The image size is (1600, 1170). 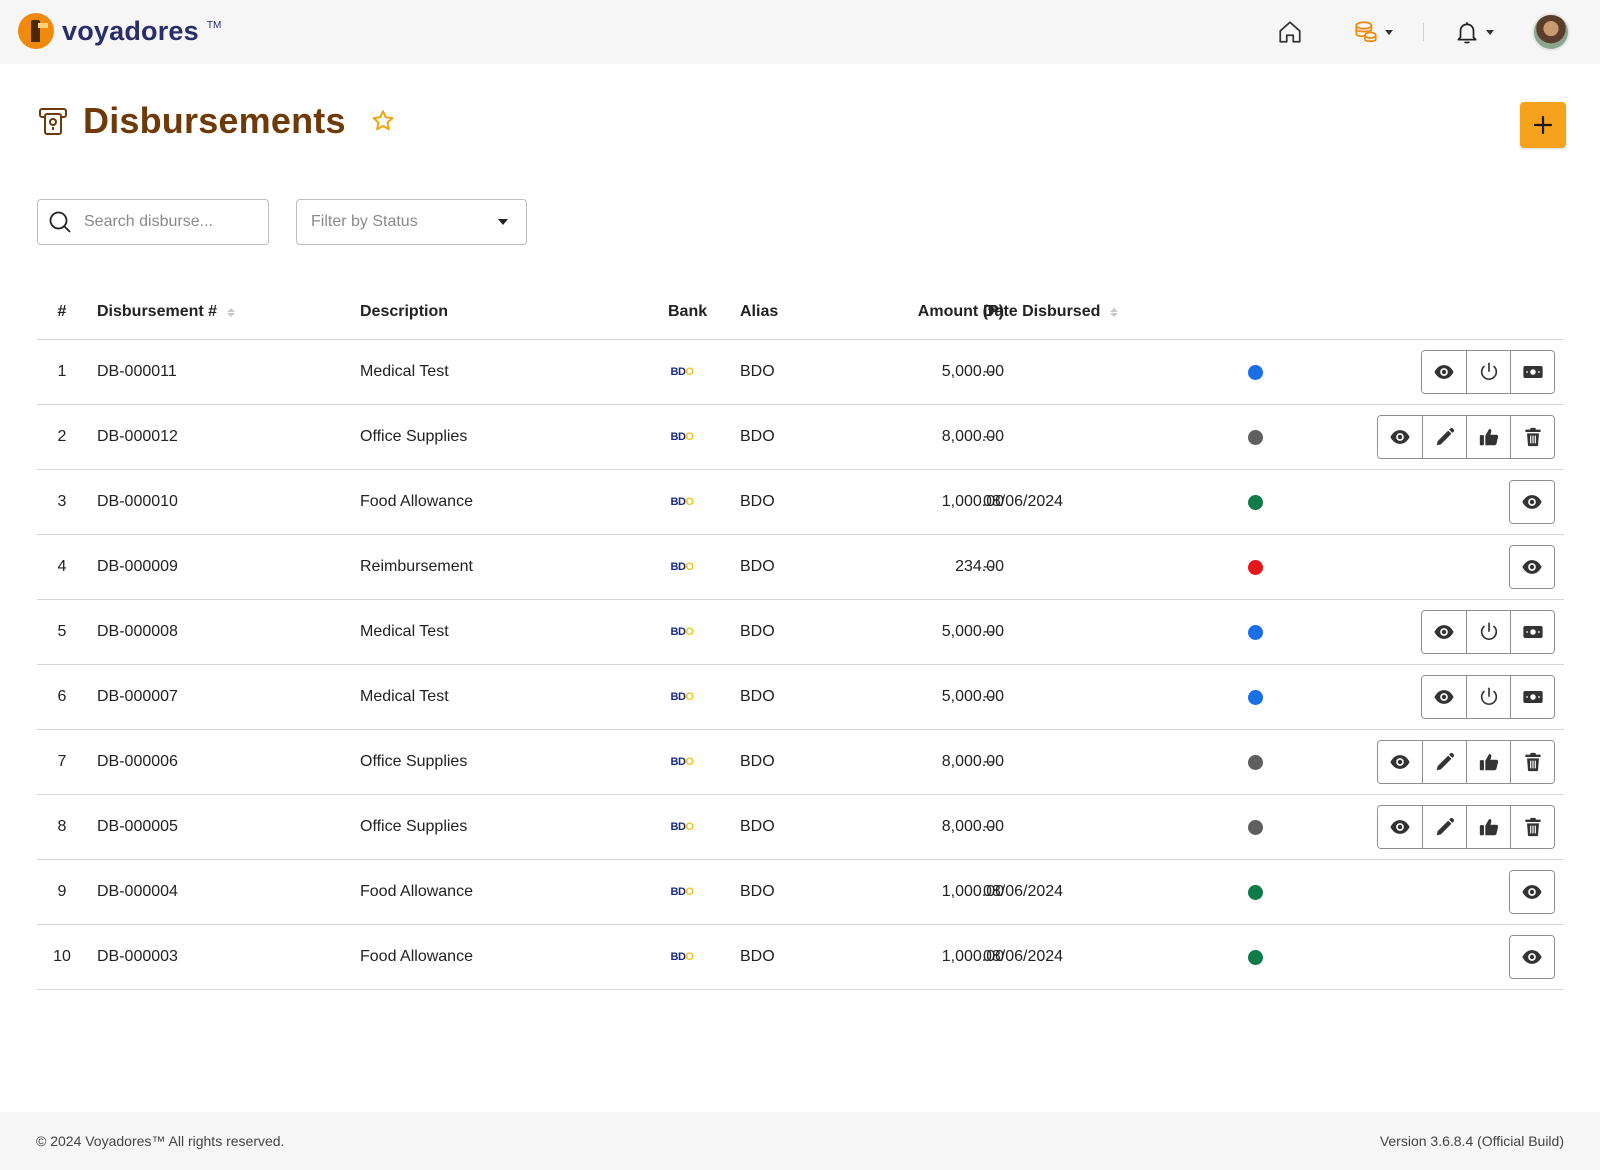 I want to click on row-number: 8, so click(x=62, y=826).